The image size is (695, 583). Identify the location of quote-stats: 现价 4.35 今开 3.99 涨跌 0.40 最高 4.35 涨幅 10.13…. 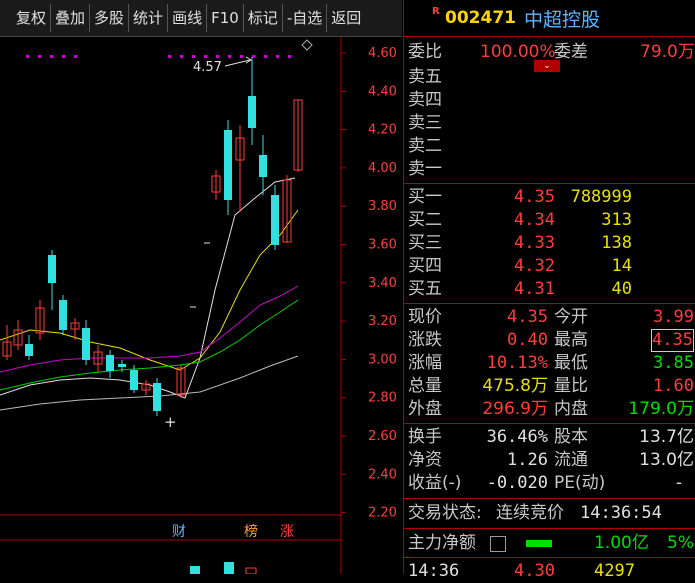
(549, 363).